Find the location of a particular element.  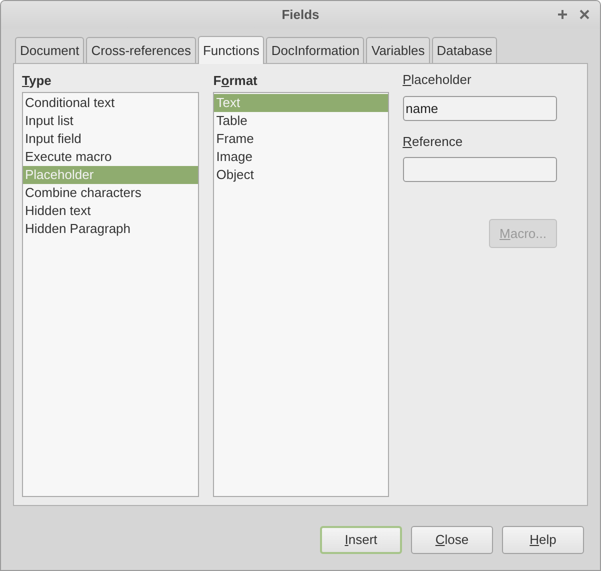

list-item: Frame is located at coordinates (301, 139).